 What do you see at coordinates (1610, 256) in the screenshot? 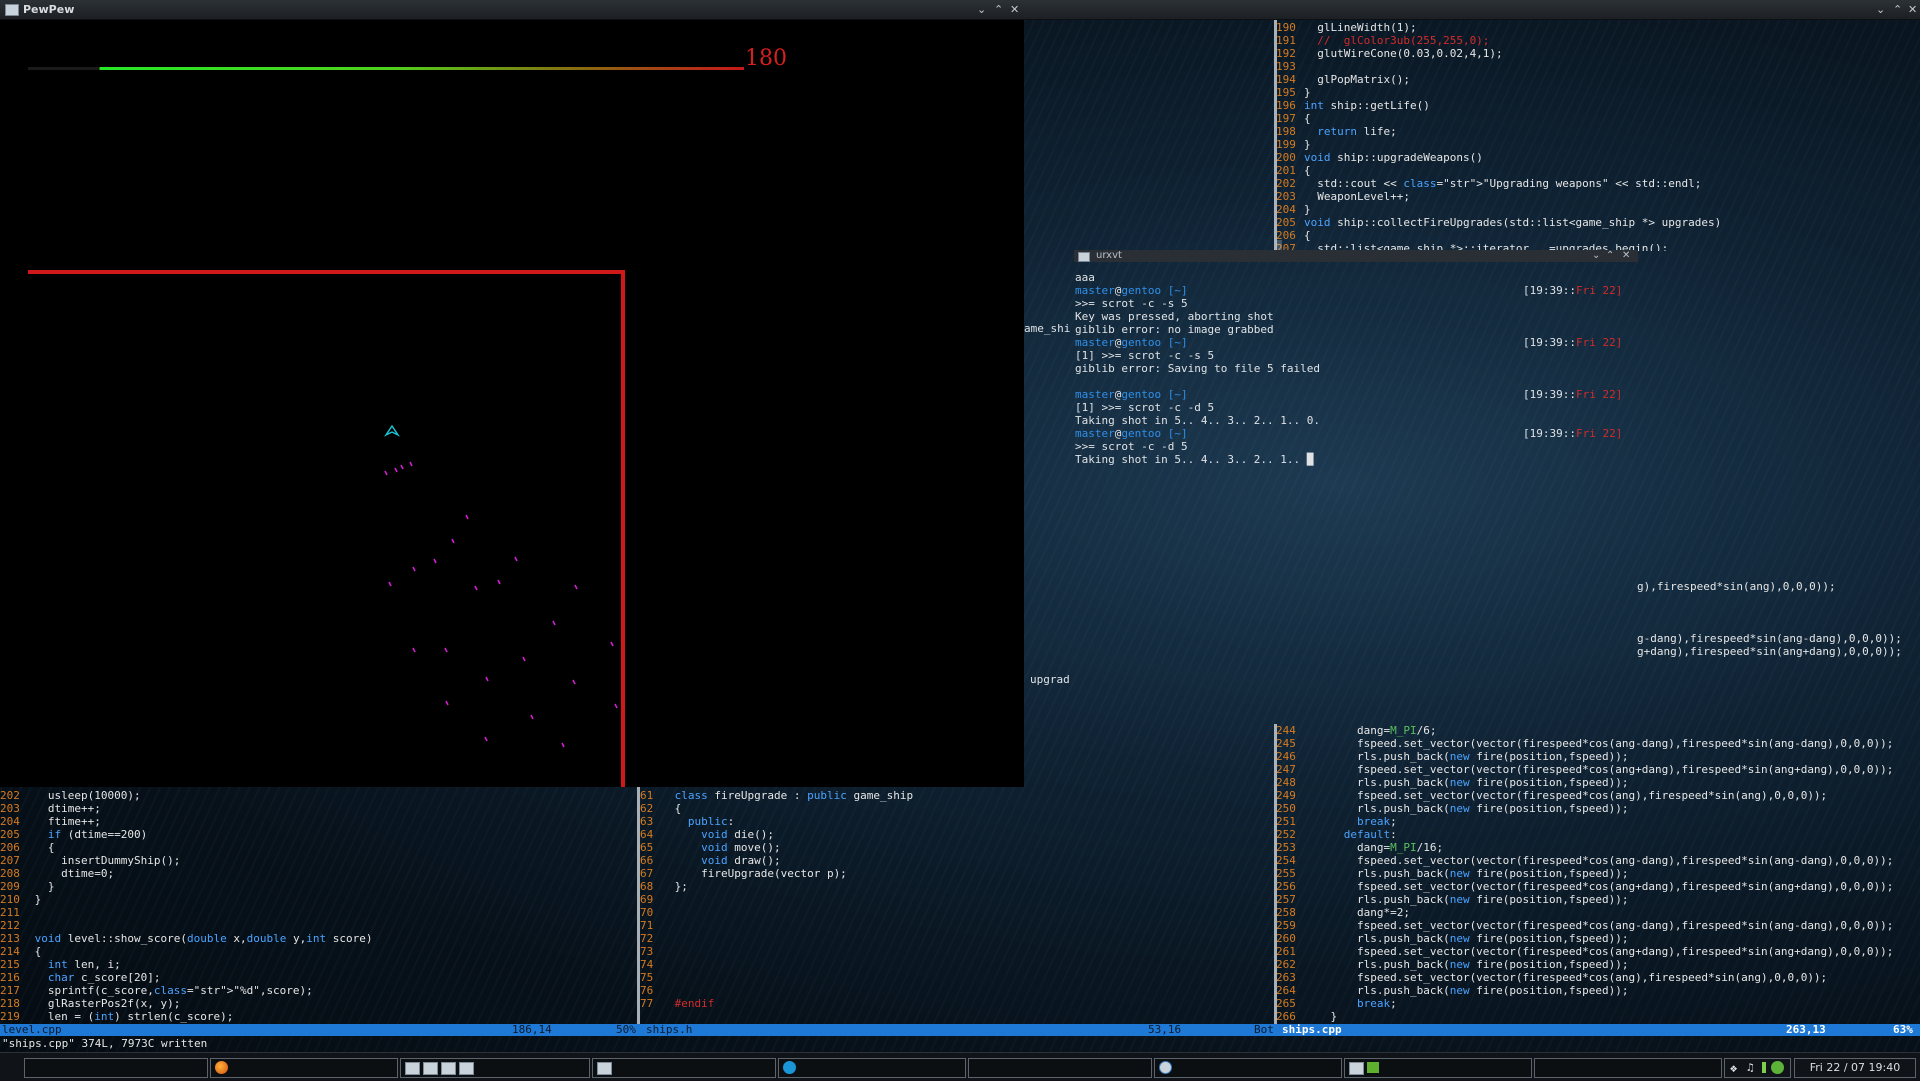
I see `terminal-maximize-icon: ⌃` at bounding box center [1610, 256].